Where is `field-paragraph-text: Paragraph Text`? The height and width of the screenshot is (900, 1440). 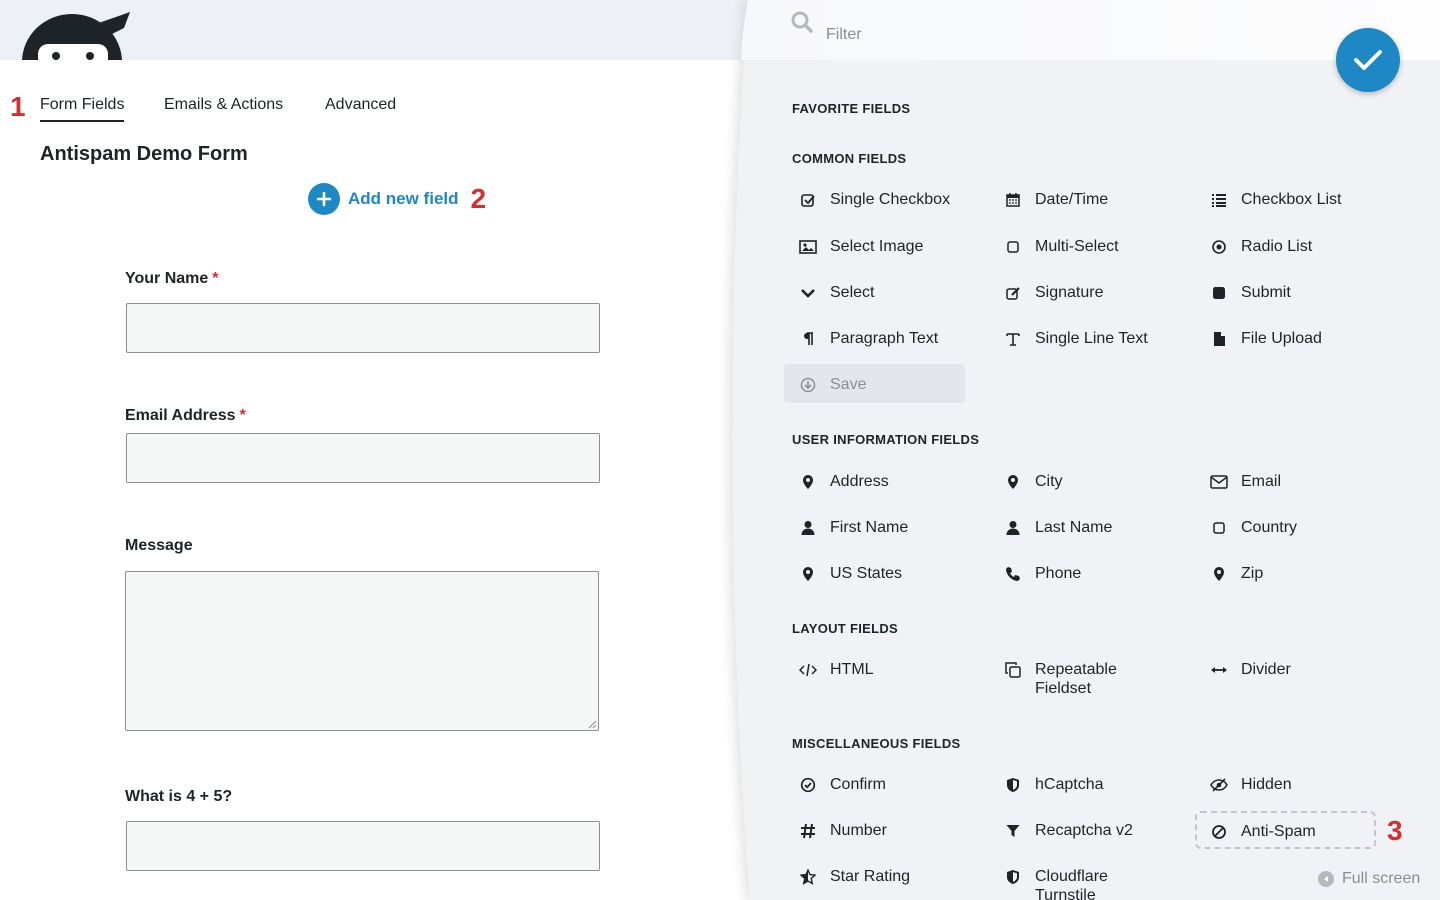
field-paragraph-text: Paragraph Text is located at coordinates (882, 349).